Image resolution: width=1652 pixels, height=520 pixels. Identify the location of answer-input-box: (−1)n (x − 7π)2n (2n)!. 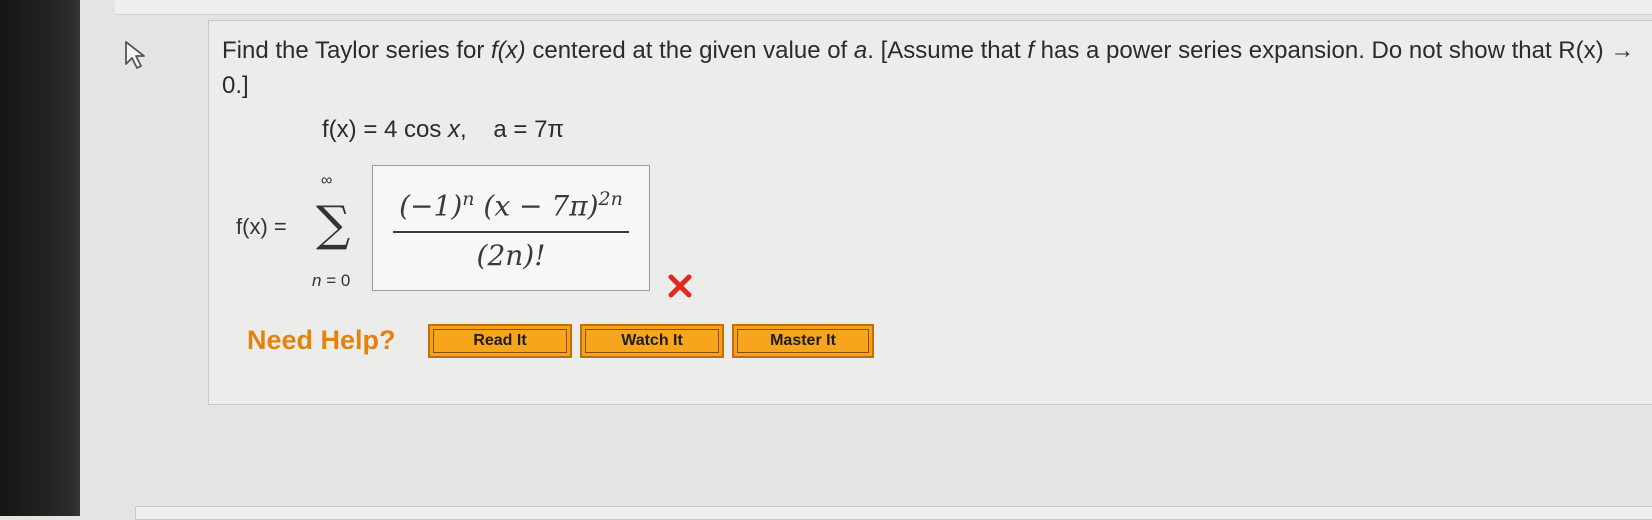
(511, 228).